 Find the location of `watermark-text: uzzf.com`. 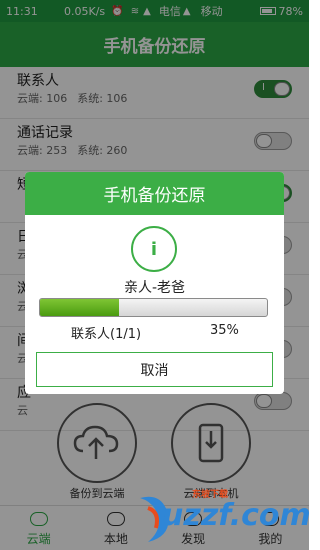

watermark-text: uzzf.com is located at coordinates (236, 515).